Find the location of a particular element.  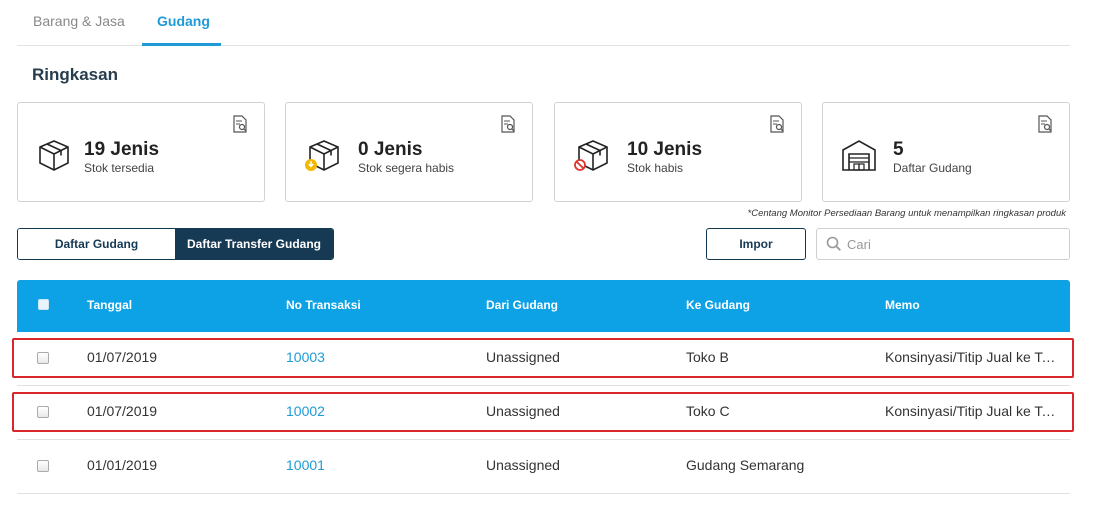

card-label: Stok habis is located at coordinates (655, 168).